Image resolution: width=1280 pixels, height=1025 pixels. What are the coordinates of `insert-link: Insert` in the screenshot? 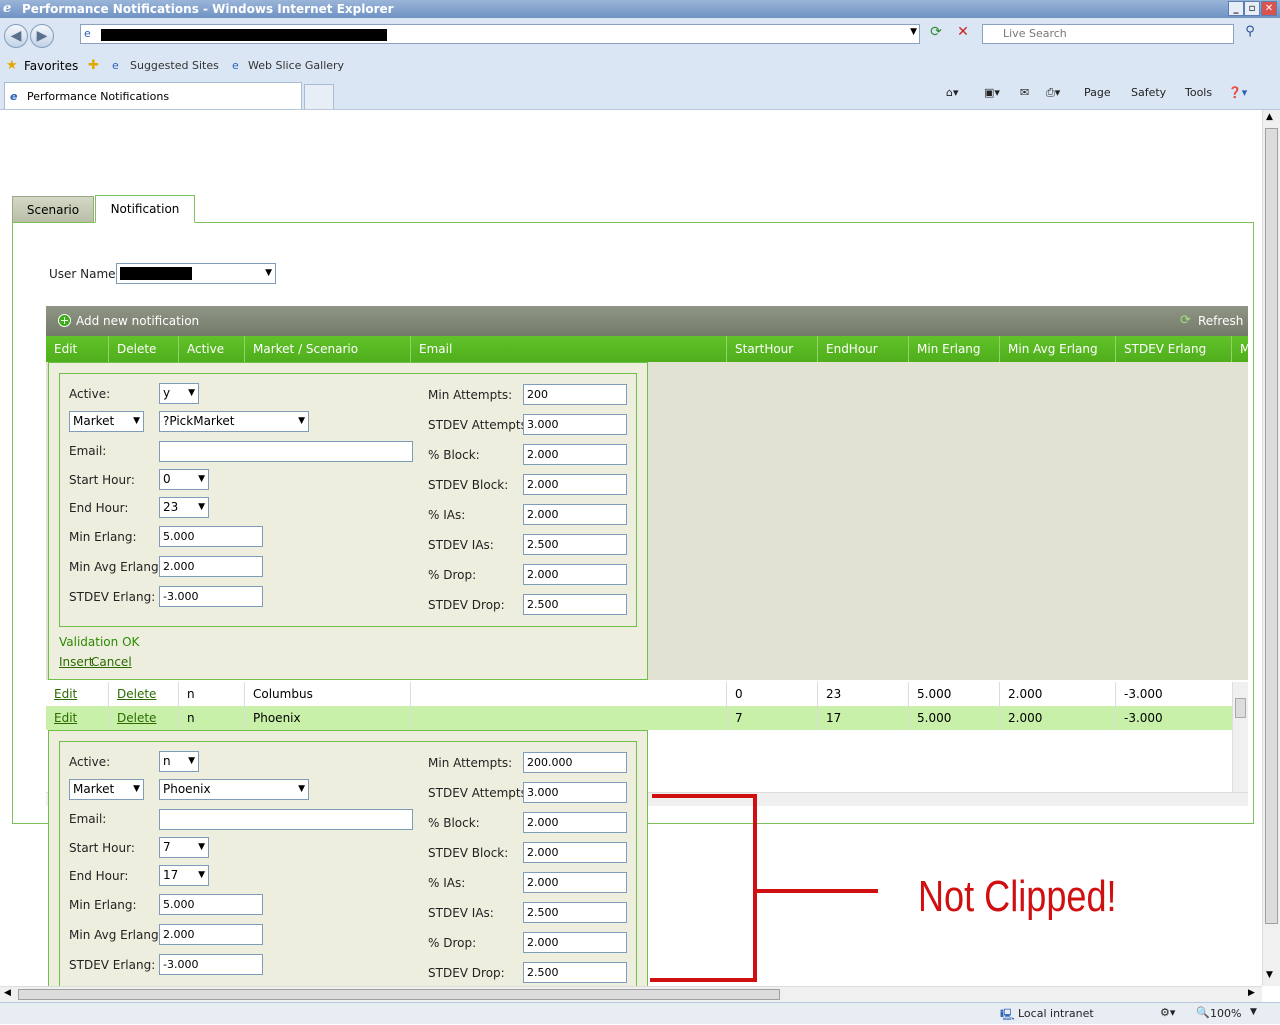 It's located at (76, 662).